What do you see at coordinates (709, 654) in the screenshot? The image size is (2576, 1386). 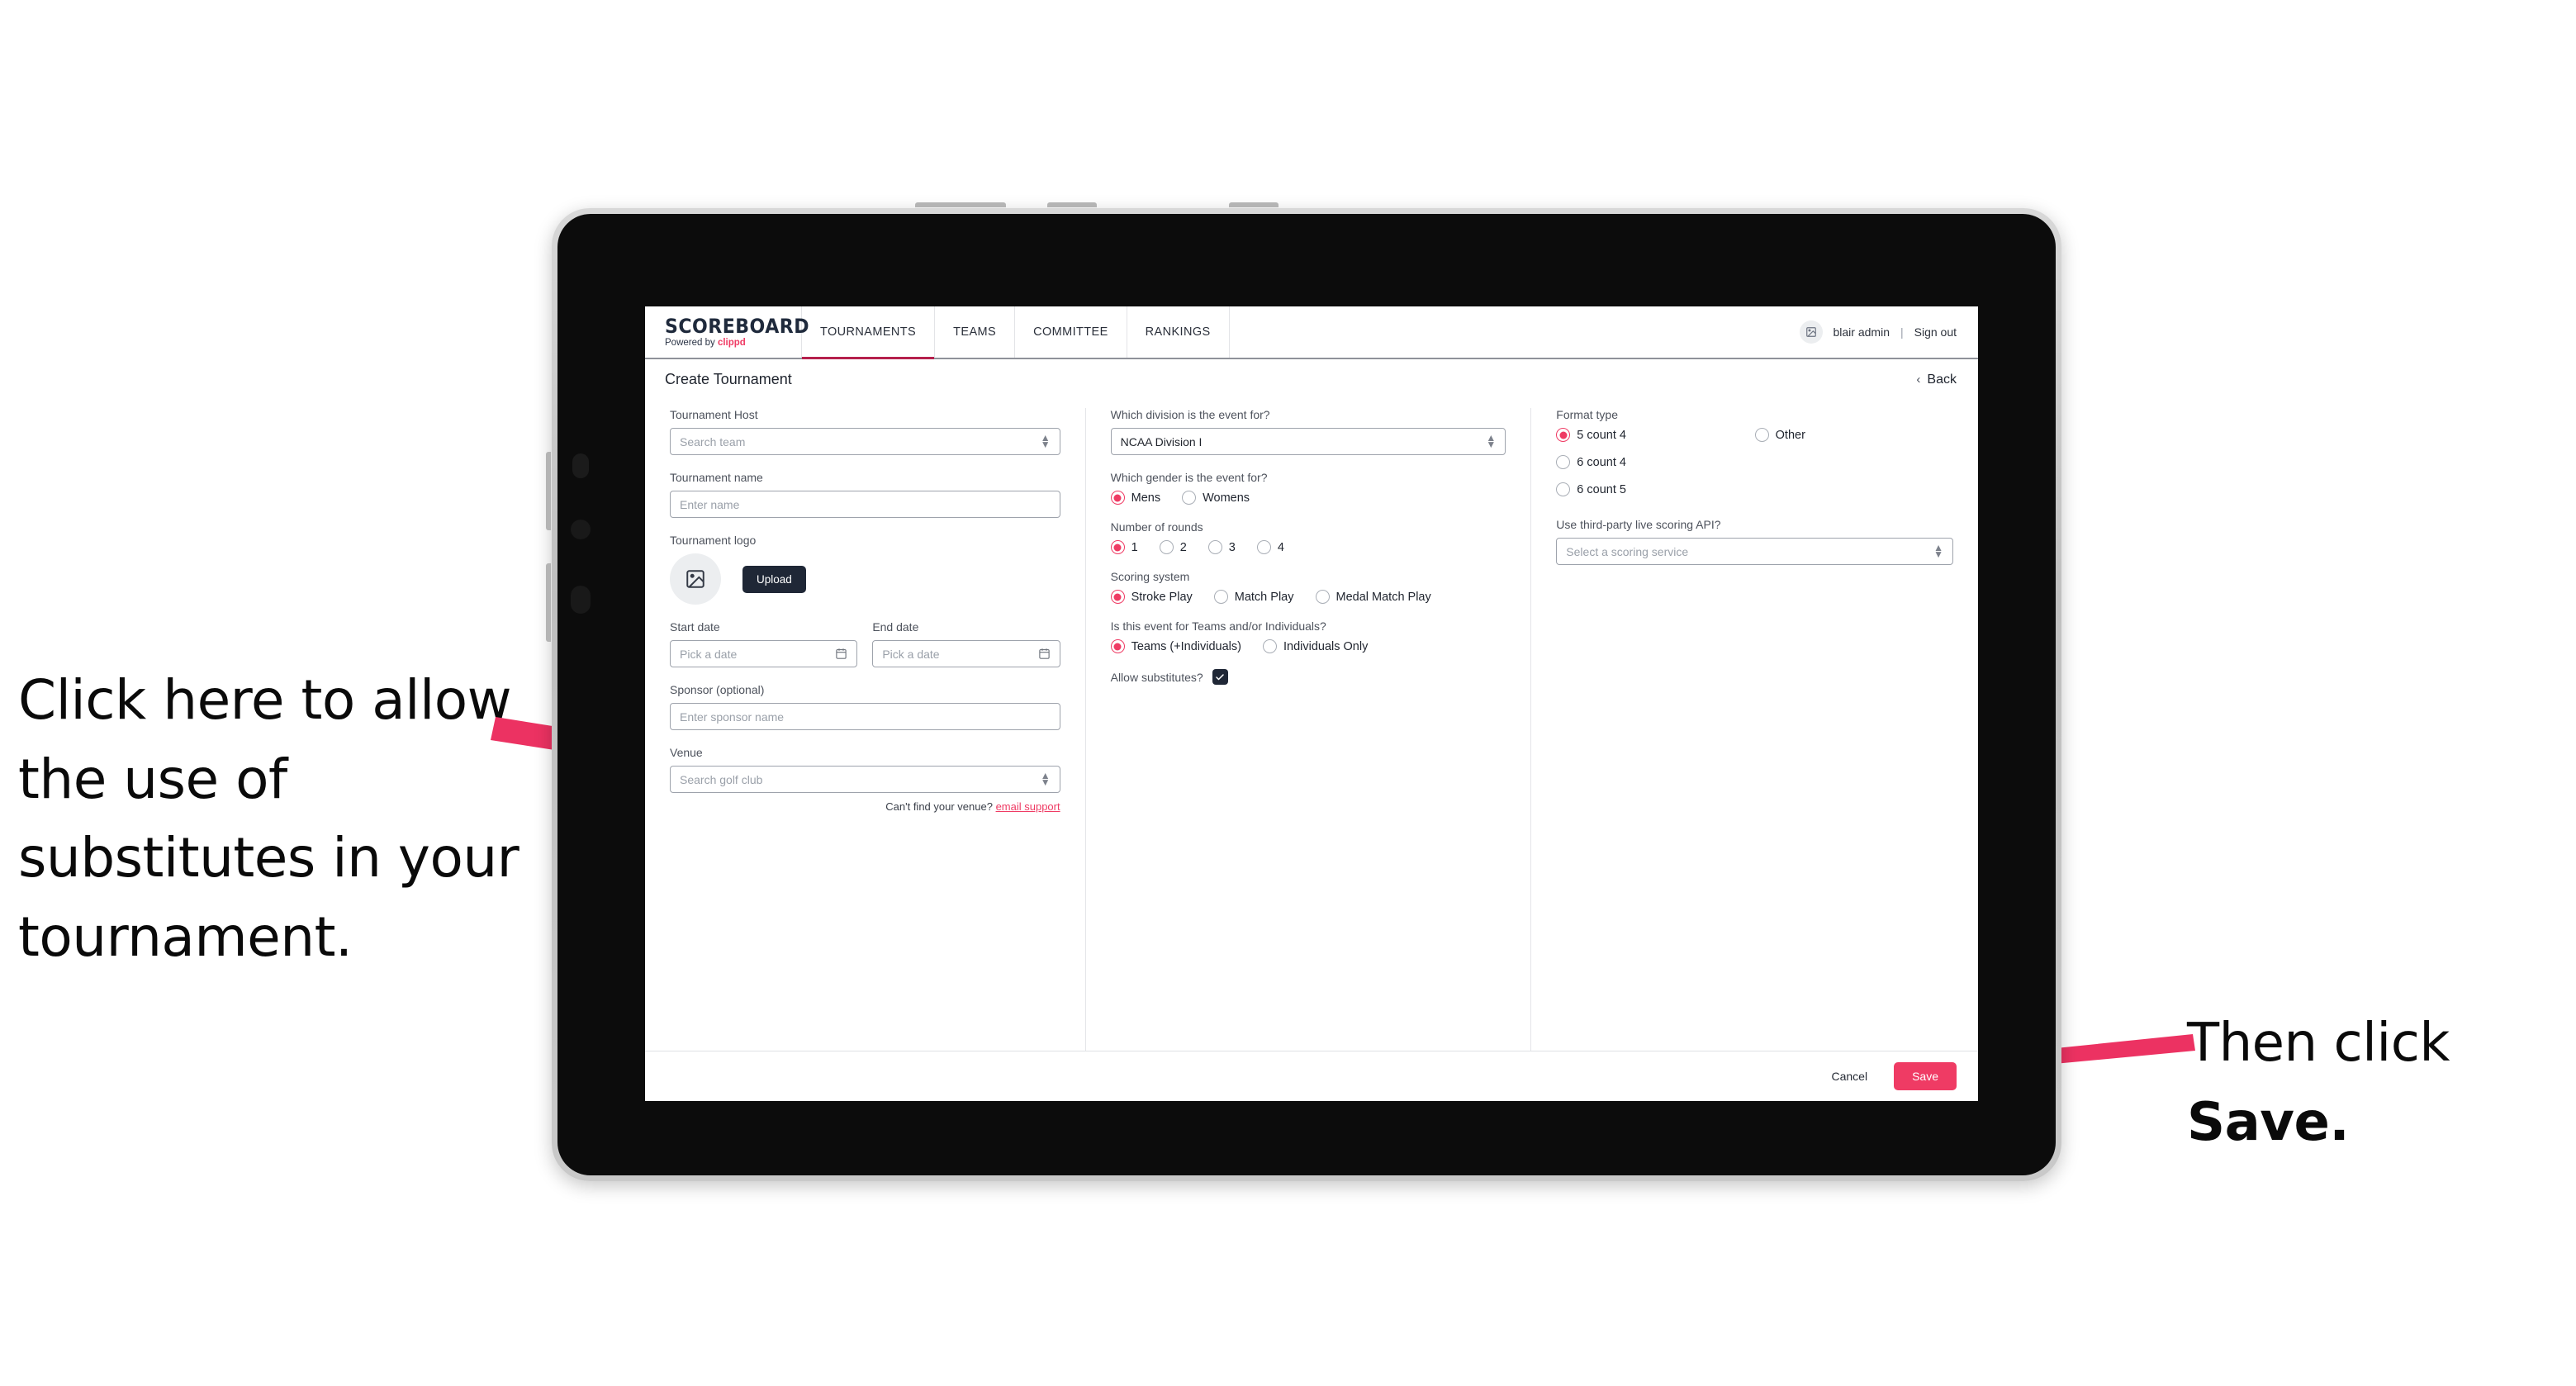 I see `start-date-value: Pick a date` at bounding box center [709, 654].